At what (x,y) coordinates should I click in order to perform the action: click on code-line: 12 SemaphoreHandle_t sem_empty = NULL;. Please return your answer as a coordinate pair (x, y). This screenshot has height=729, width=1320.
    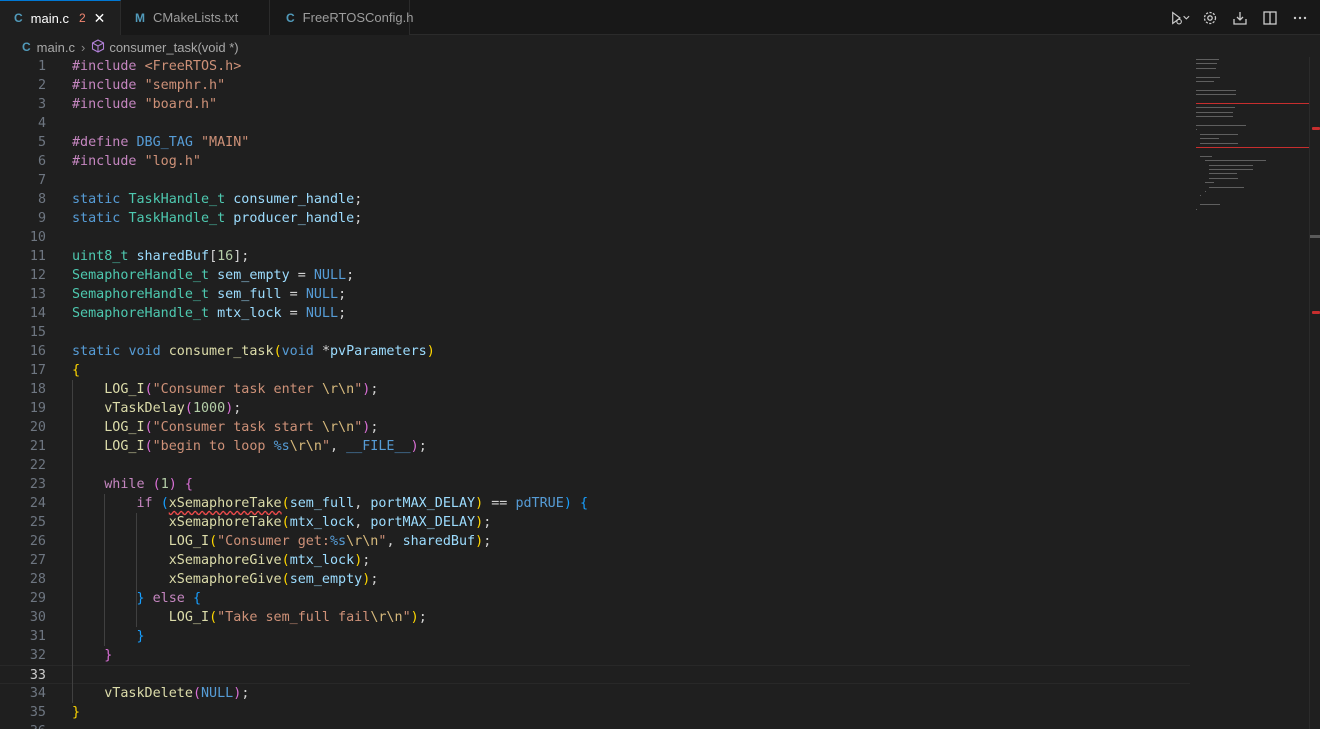
    Looking at the image, I should click on (595, 275).